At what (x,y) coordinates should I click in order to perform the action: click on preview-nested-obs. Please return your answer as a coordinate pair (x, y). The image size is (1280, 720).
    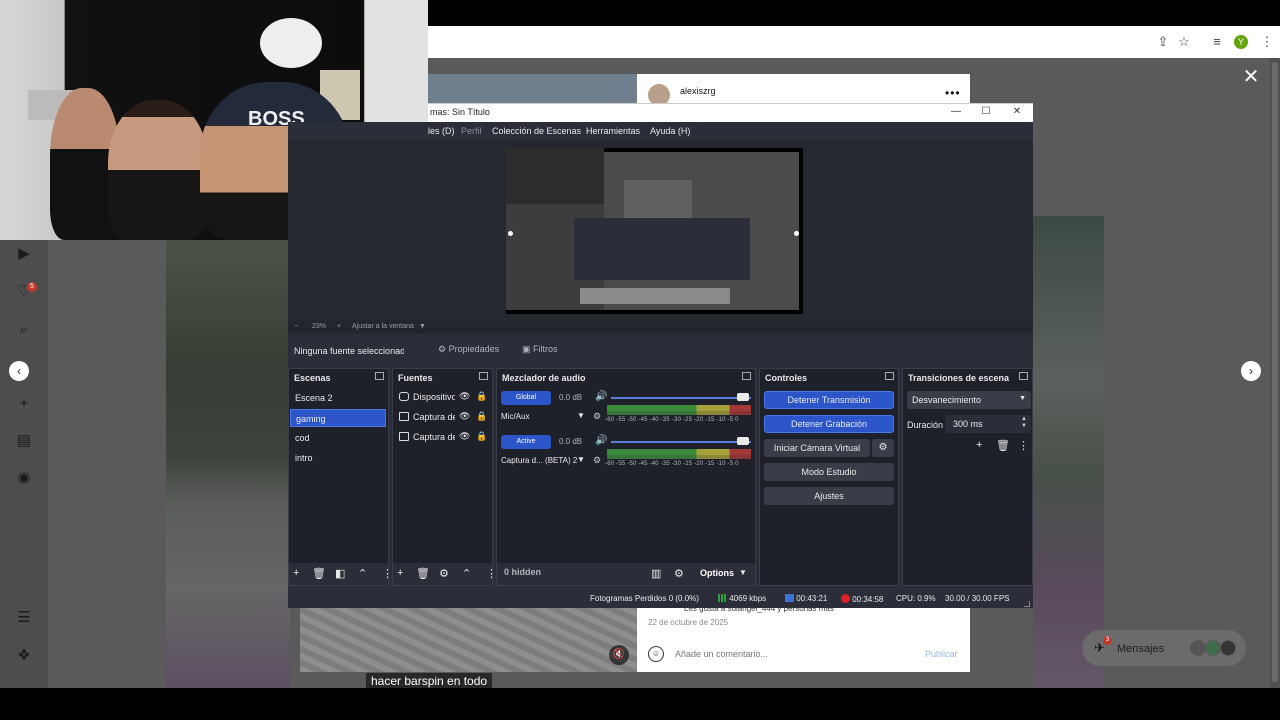
    Looking at the image, I should click on (662, 249).